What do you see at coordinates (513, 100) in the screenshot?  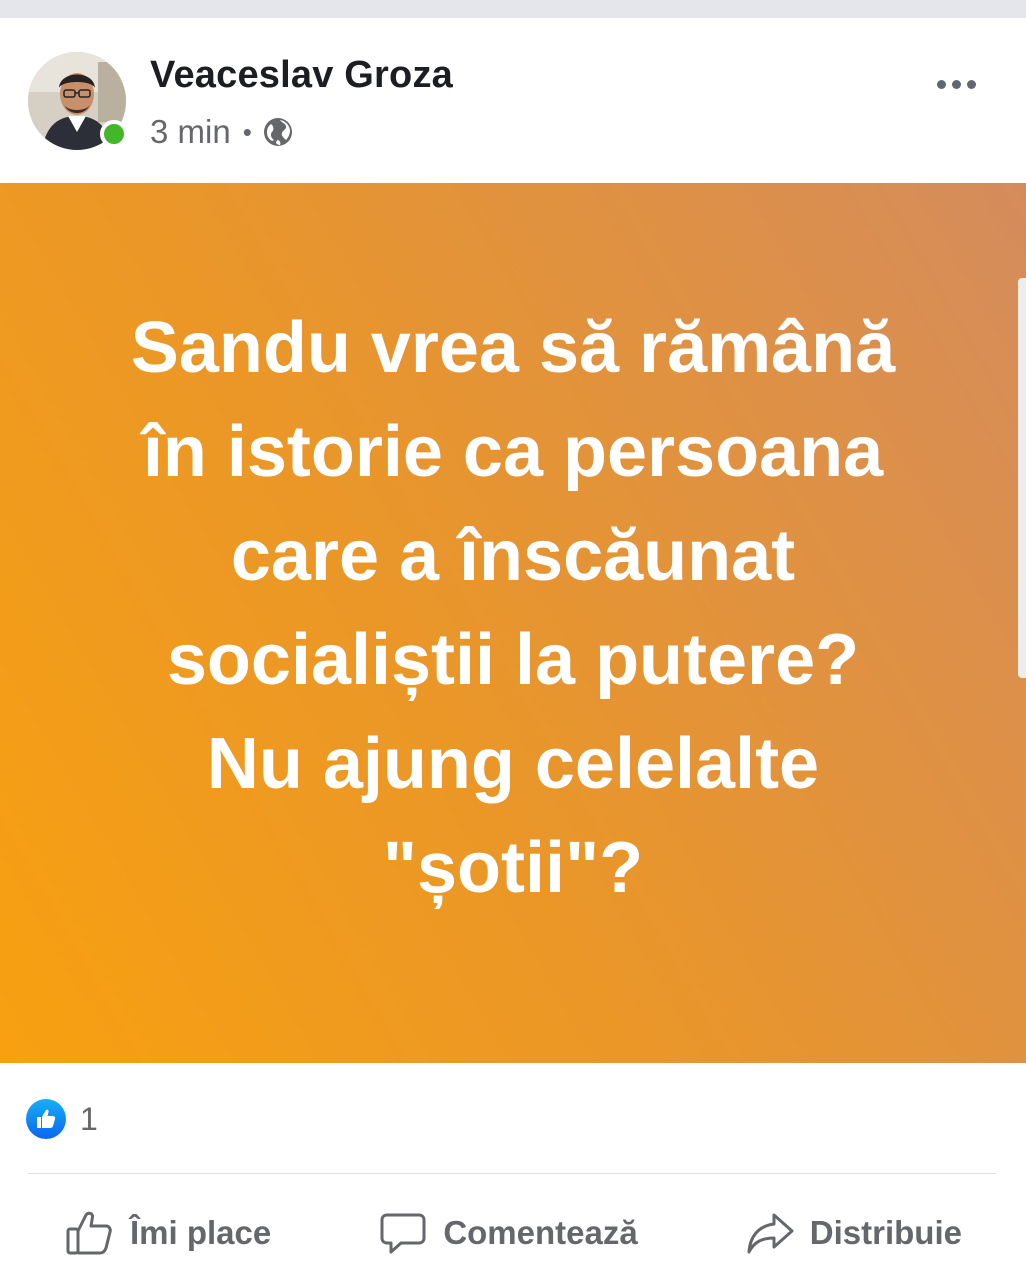 I see `post-header: Veaceslav Groza 3 min •` at bounding box center [513, 100].